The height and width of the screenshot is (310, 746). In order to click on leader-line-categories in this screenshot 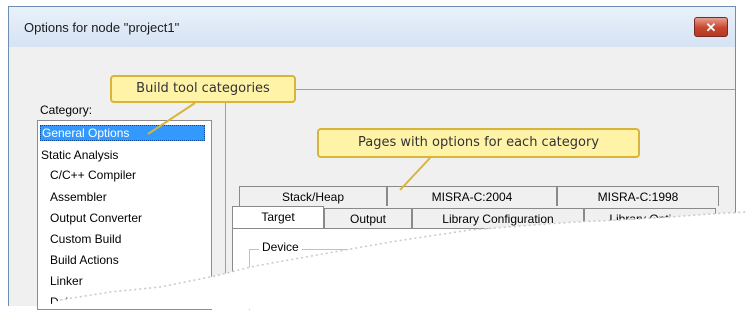, I will do `click(171, 118)`.